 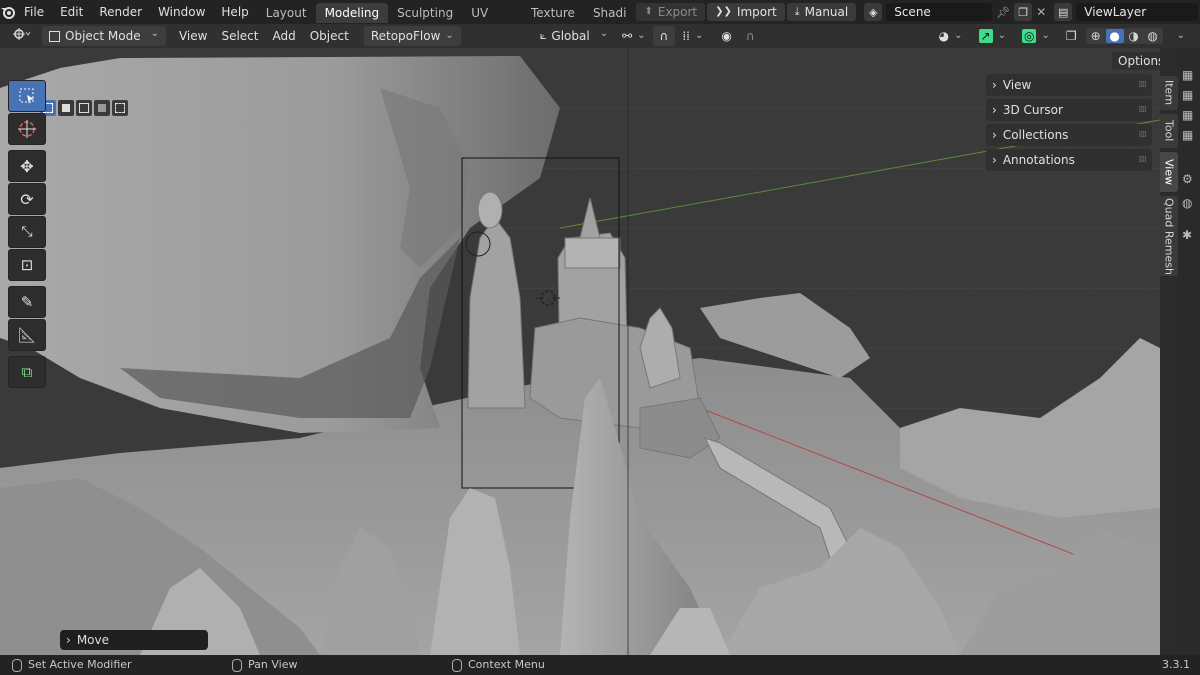 What do you see at coordinates (951, 36) in the screenshot?
I see `visibility-dropdown: ◕` at bounding box center [951, 36].